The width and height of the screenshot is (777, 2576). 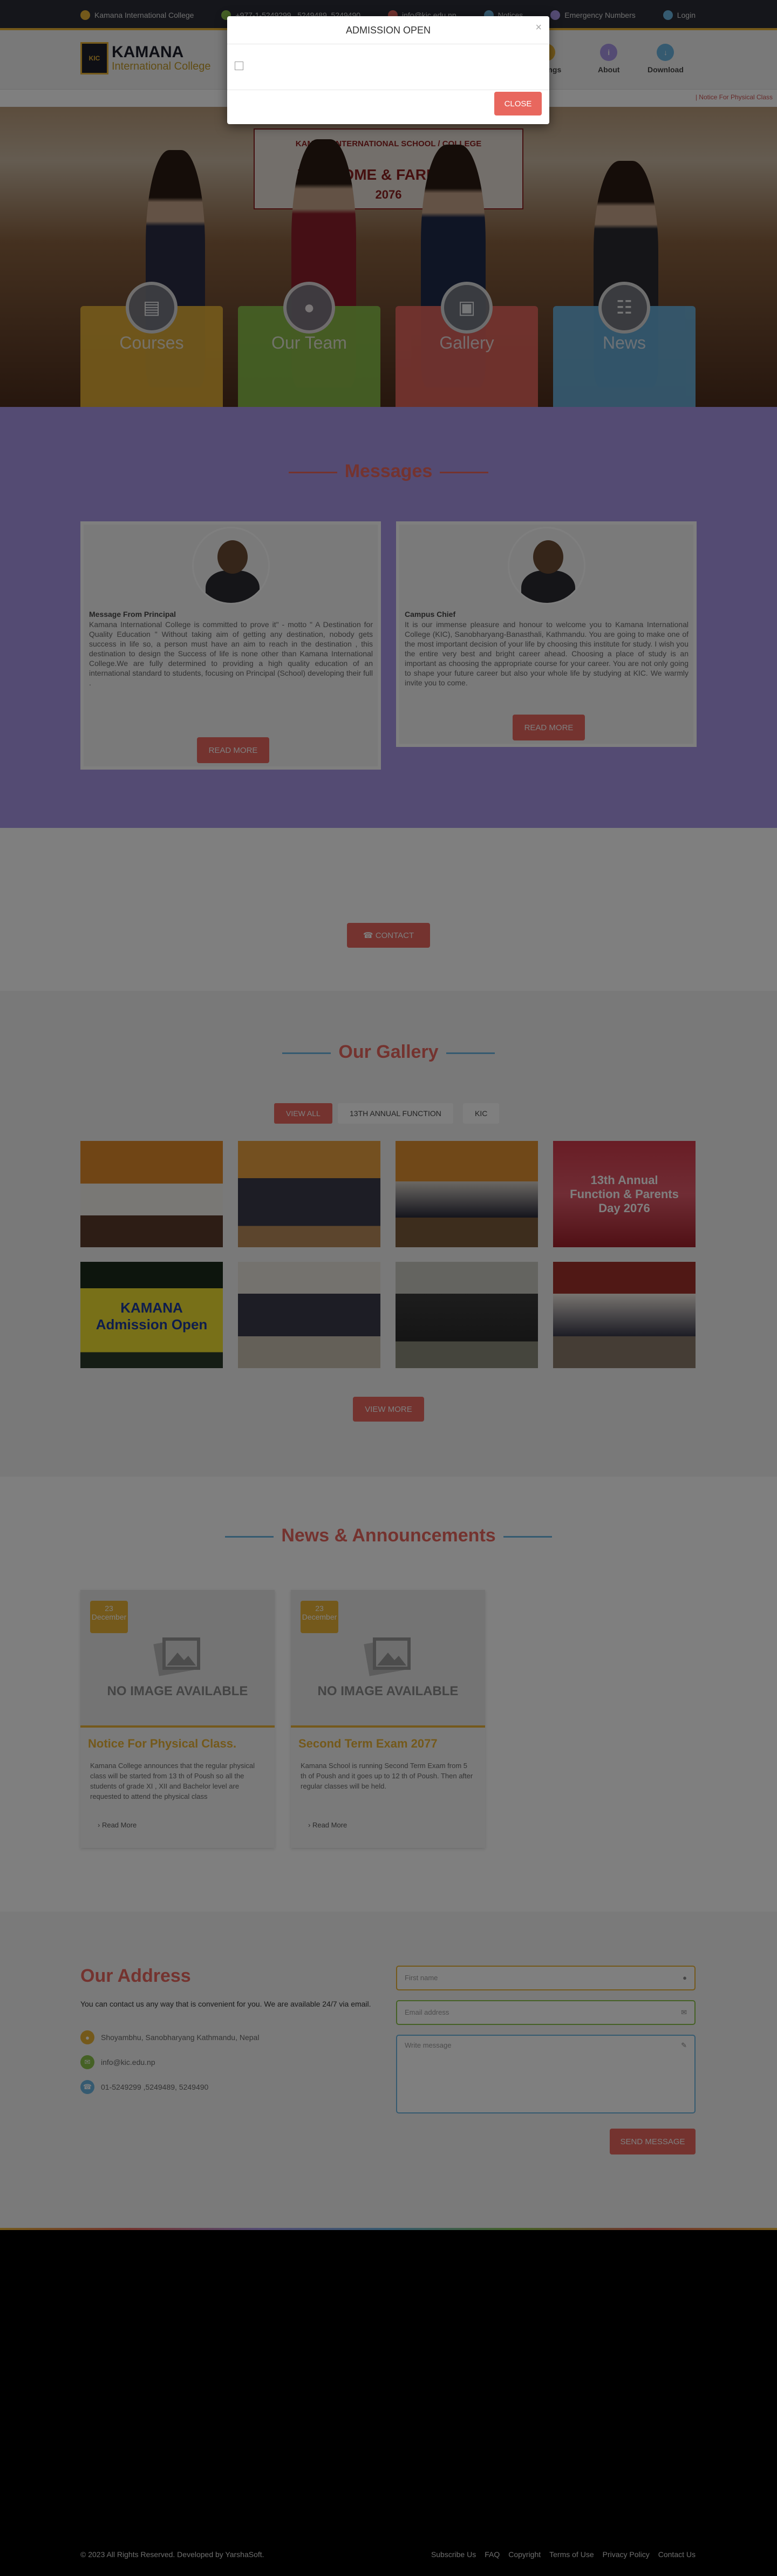 I want to click on topbar-item: Kamana International College, so click(x=137, y=15).